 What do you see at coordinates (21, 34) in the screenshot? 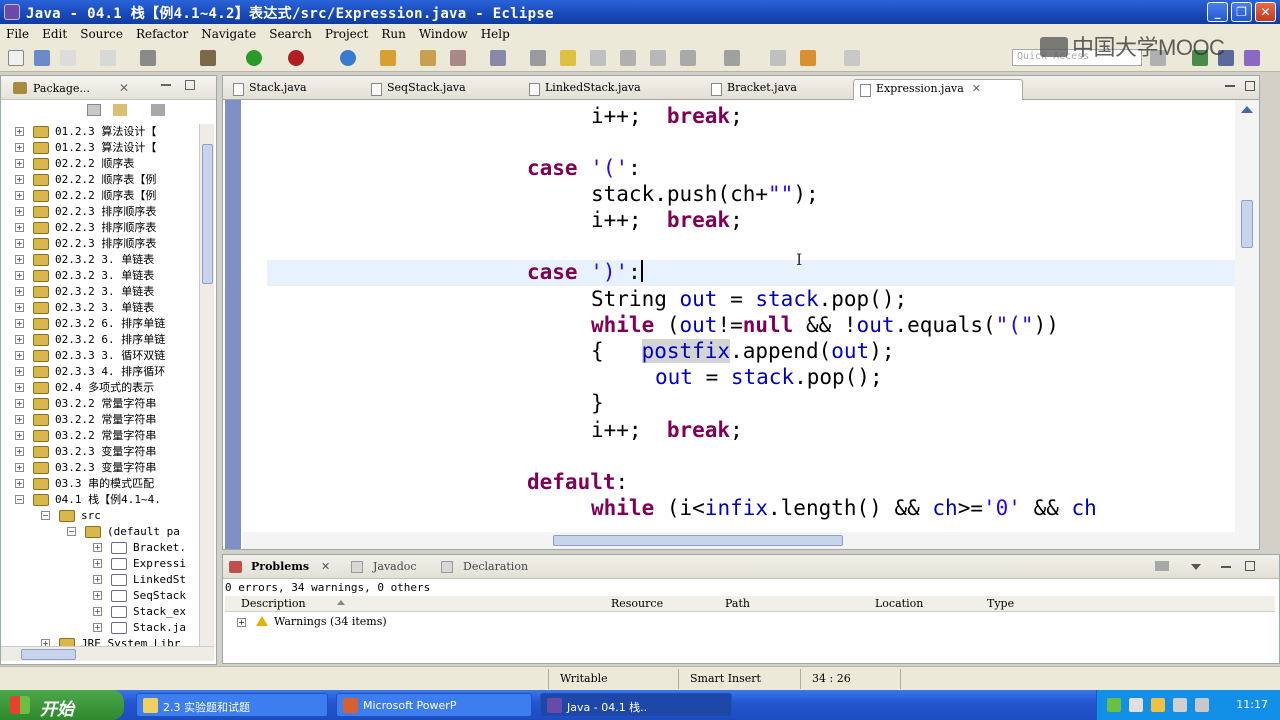
I see `menu-file: File` at bounding box center [21, 34].